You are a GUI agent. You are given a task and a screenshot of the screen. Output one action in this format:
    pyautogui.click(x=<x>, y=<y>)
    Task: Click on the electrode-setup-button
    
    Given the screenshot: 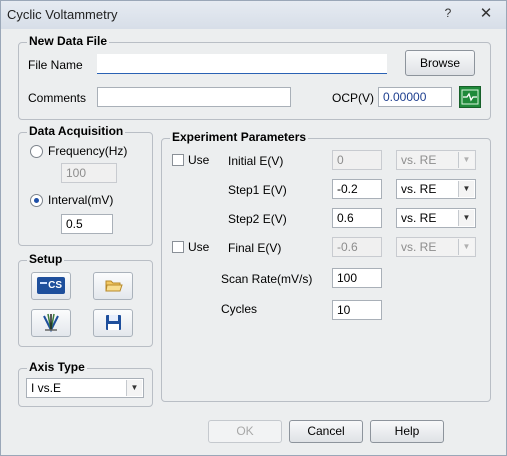 What is the action you would take?
    pyautogui.click(x=51, y=323)
    